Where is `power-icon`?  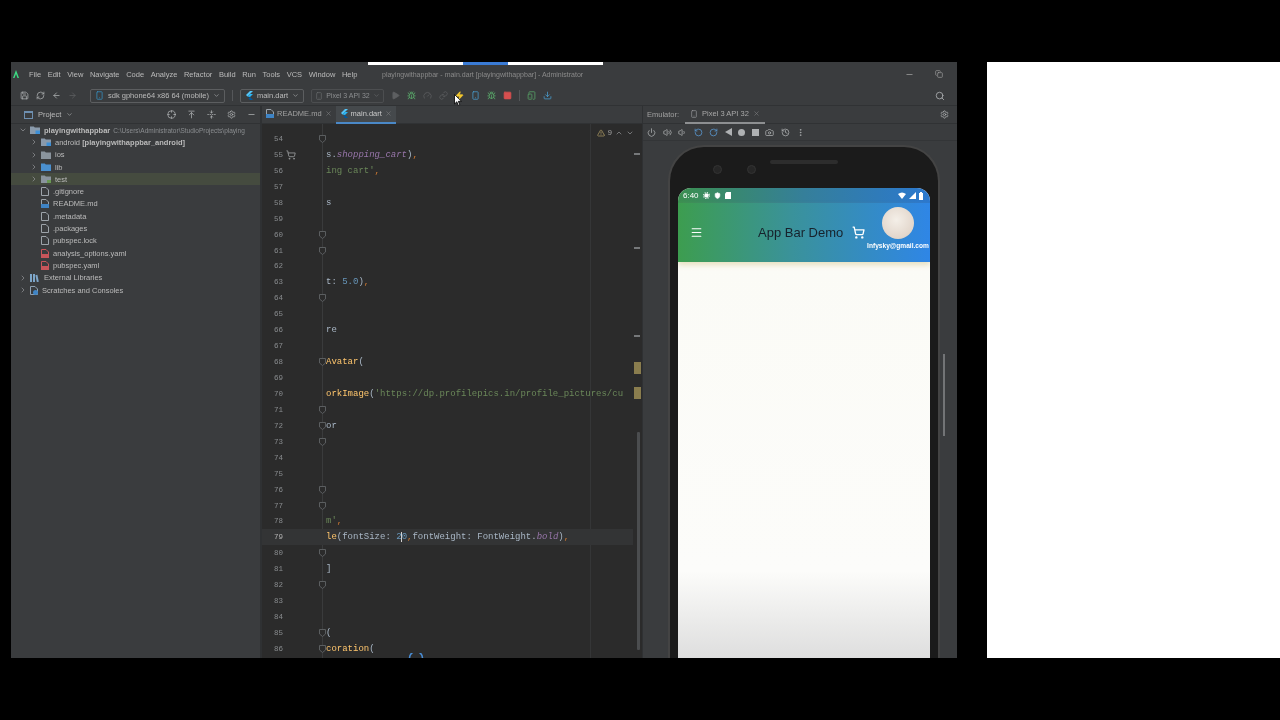
power-icon is located at coordinates (651, 132).